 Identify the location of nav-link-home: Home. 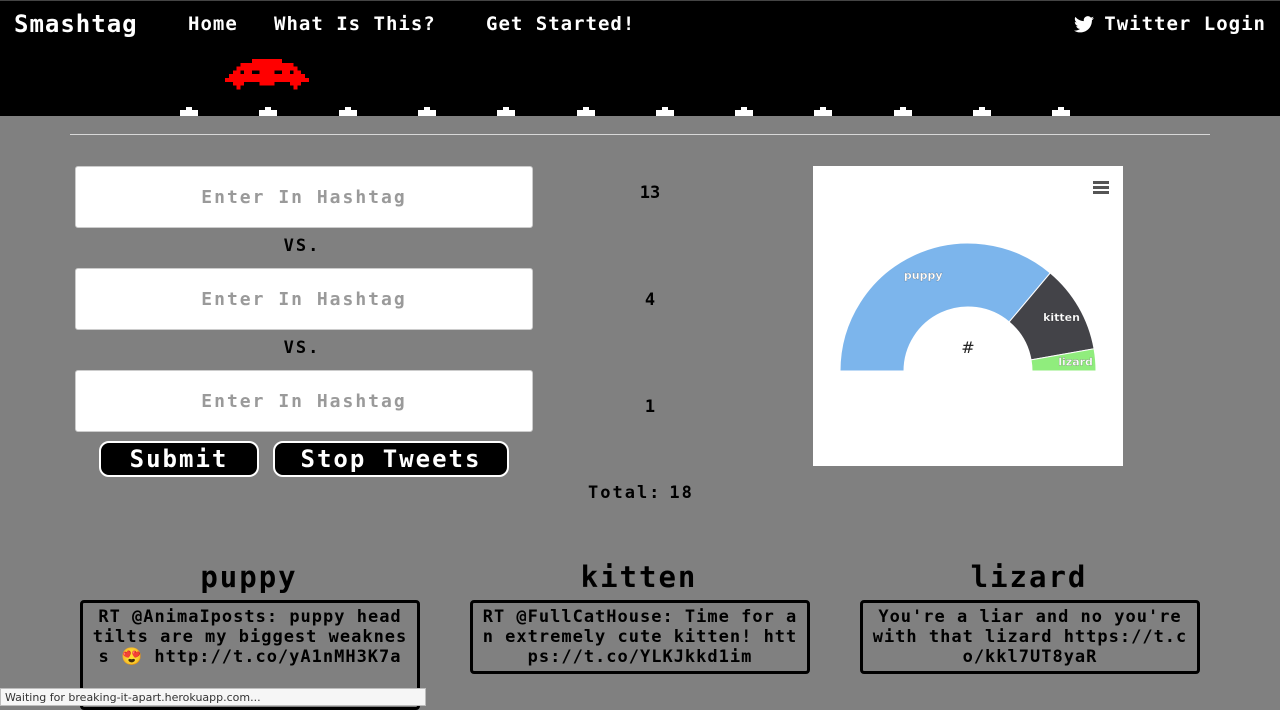
(213, 24).